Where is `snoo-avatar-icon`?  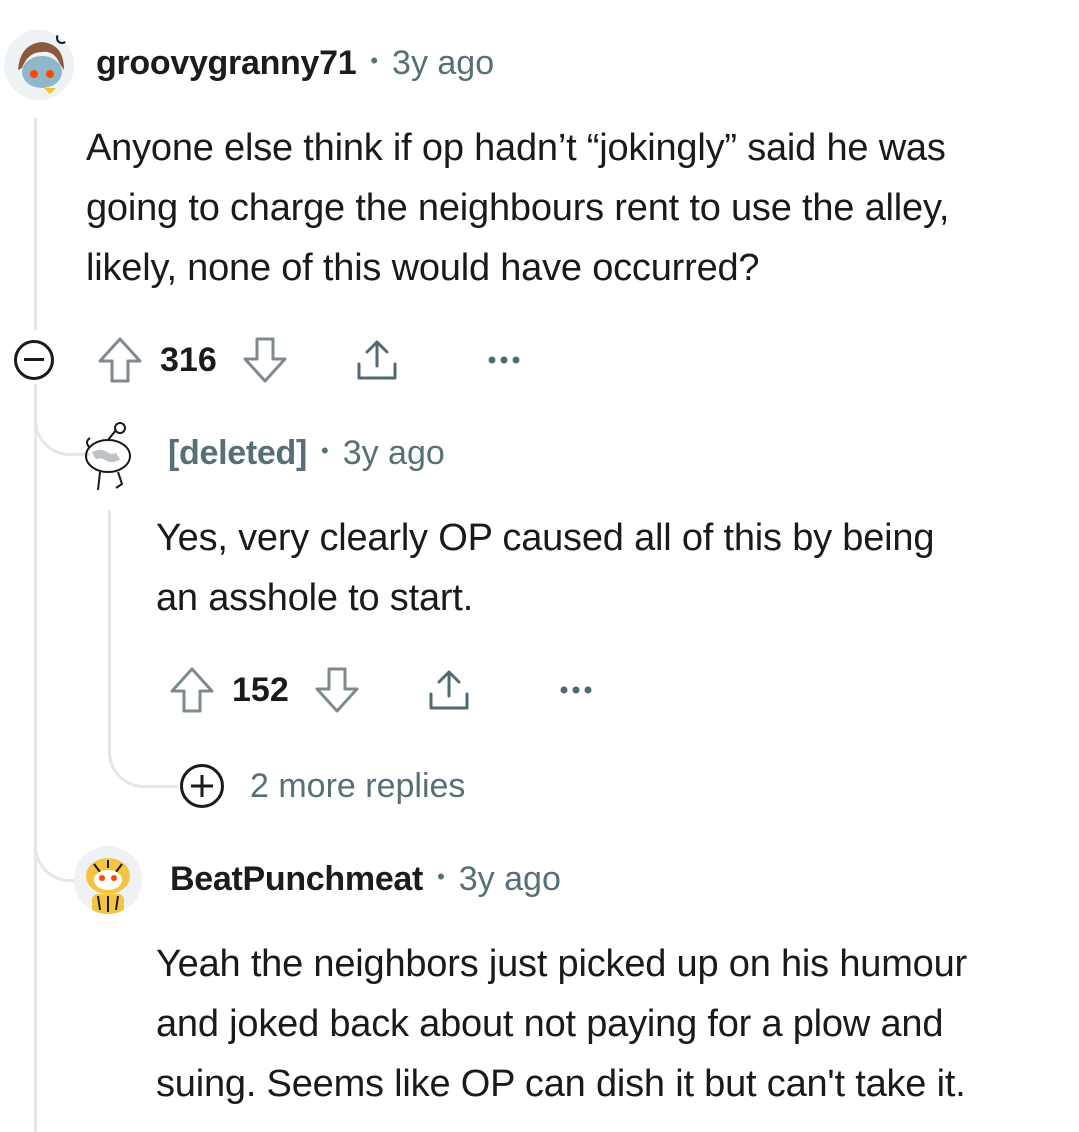 snoo-avatar-icon is located at coordinates (39, 65).